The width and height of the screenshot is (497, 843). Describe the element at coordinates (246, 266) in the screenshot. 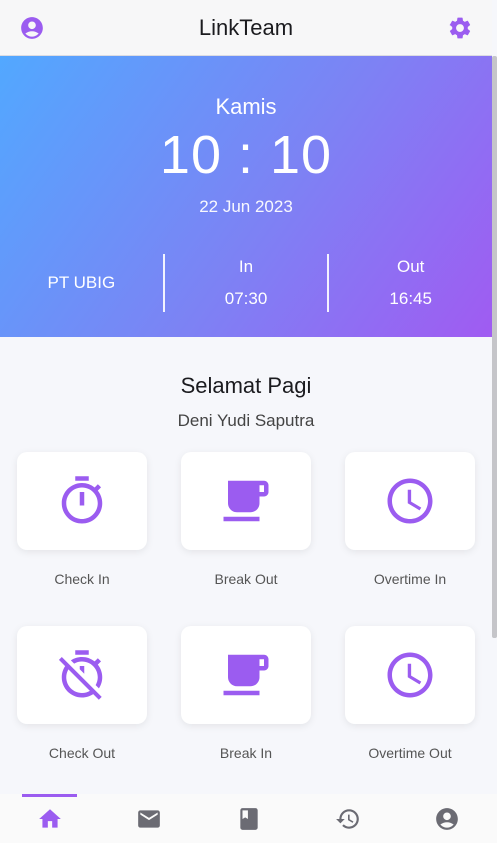

I see `in-label: In` at that location.